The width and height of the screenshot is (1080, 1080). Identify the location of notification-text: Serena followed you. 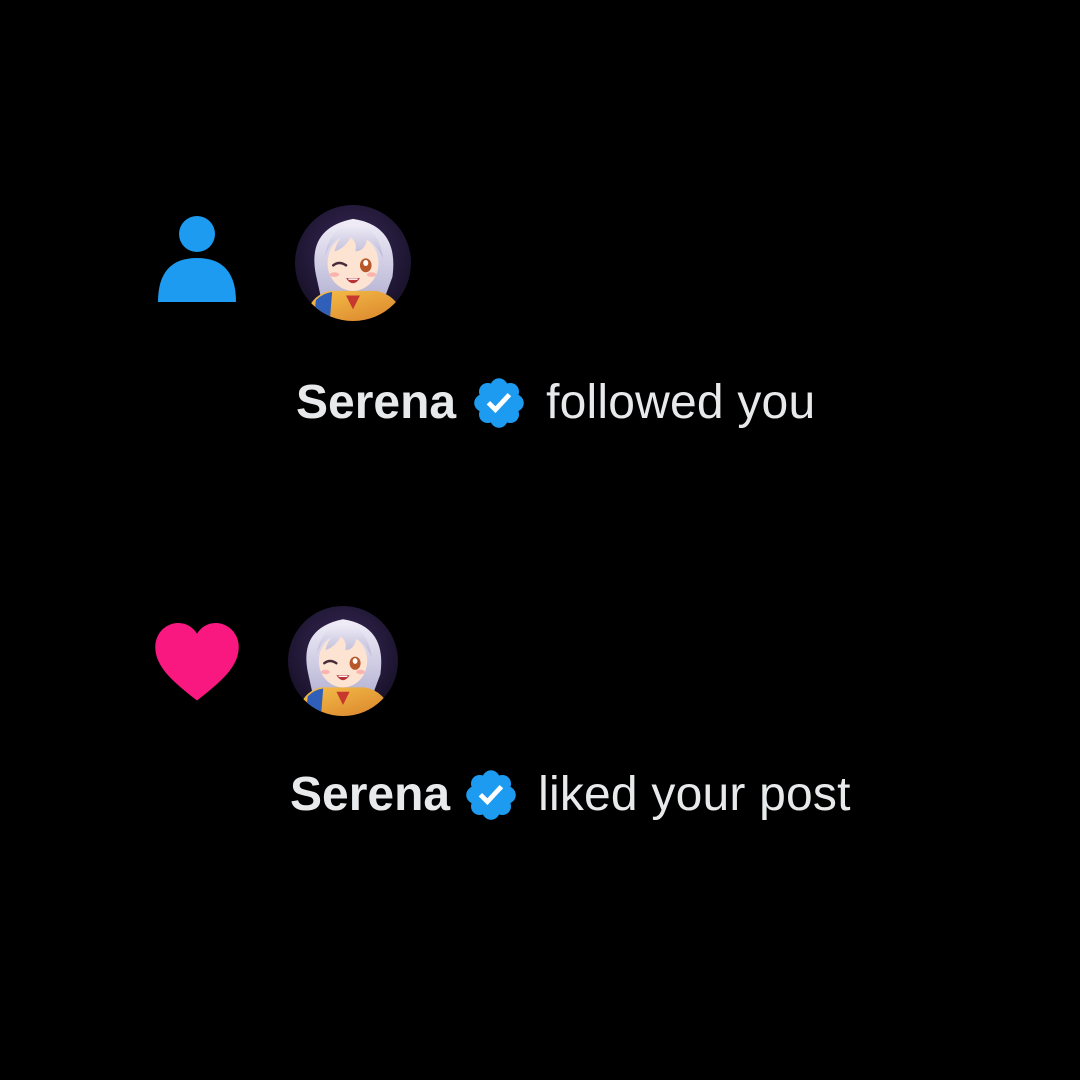
(555, 403).